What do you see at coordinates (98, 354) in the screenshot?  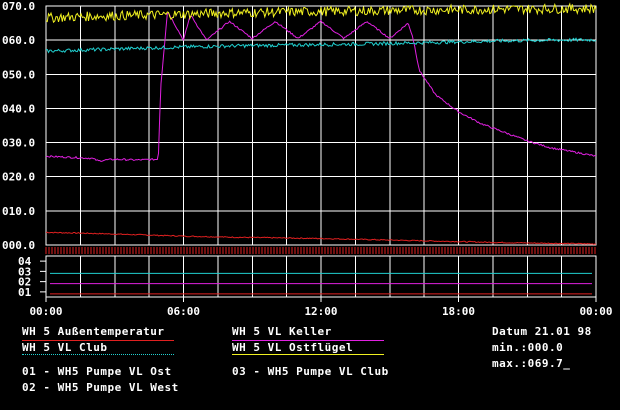 I see `legend-club-line` at bounding box center [98, 354].